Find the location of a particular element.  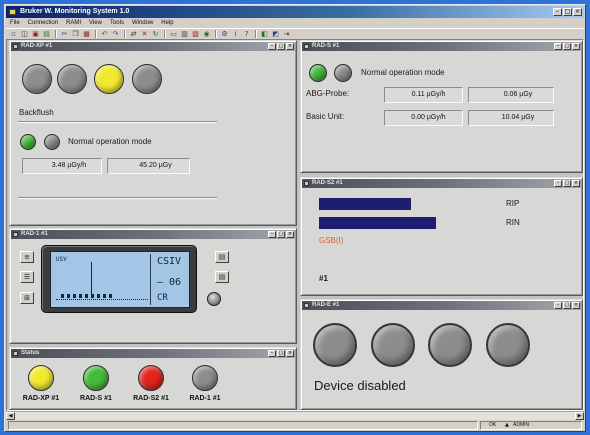

window-title-bar: RAD-E #1 – □ × is located at coordinates (441, 305).